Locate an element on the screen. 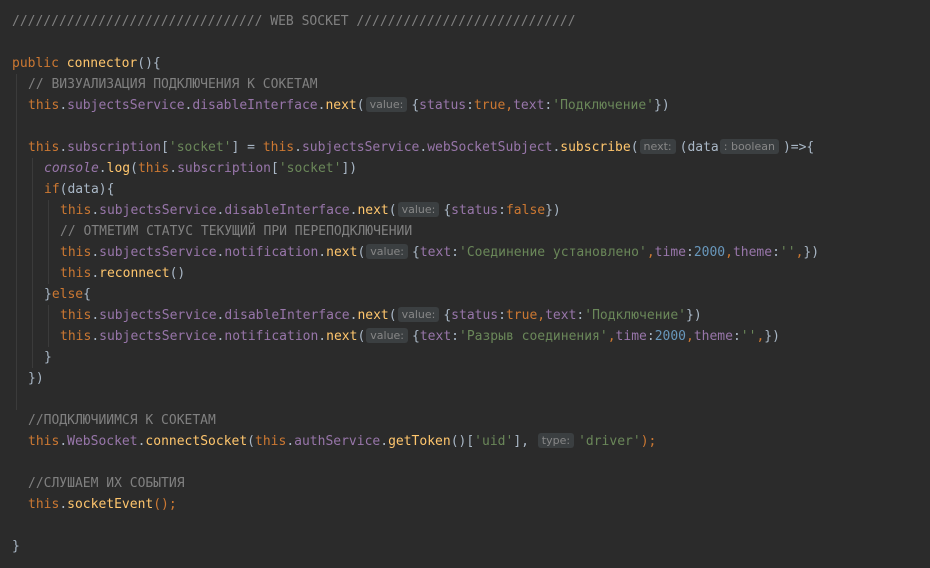 Image resolution: width=930 pixels, height=568 pixels. code-token: webSocketSubject is located at coordinates (490, 147).